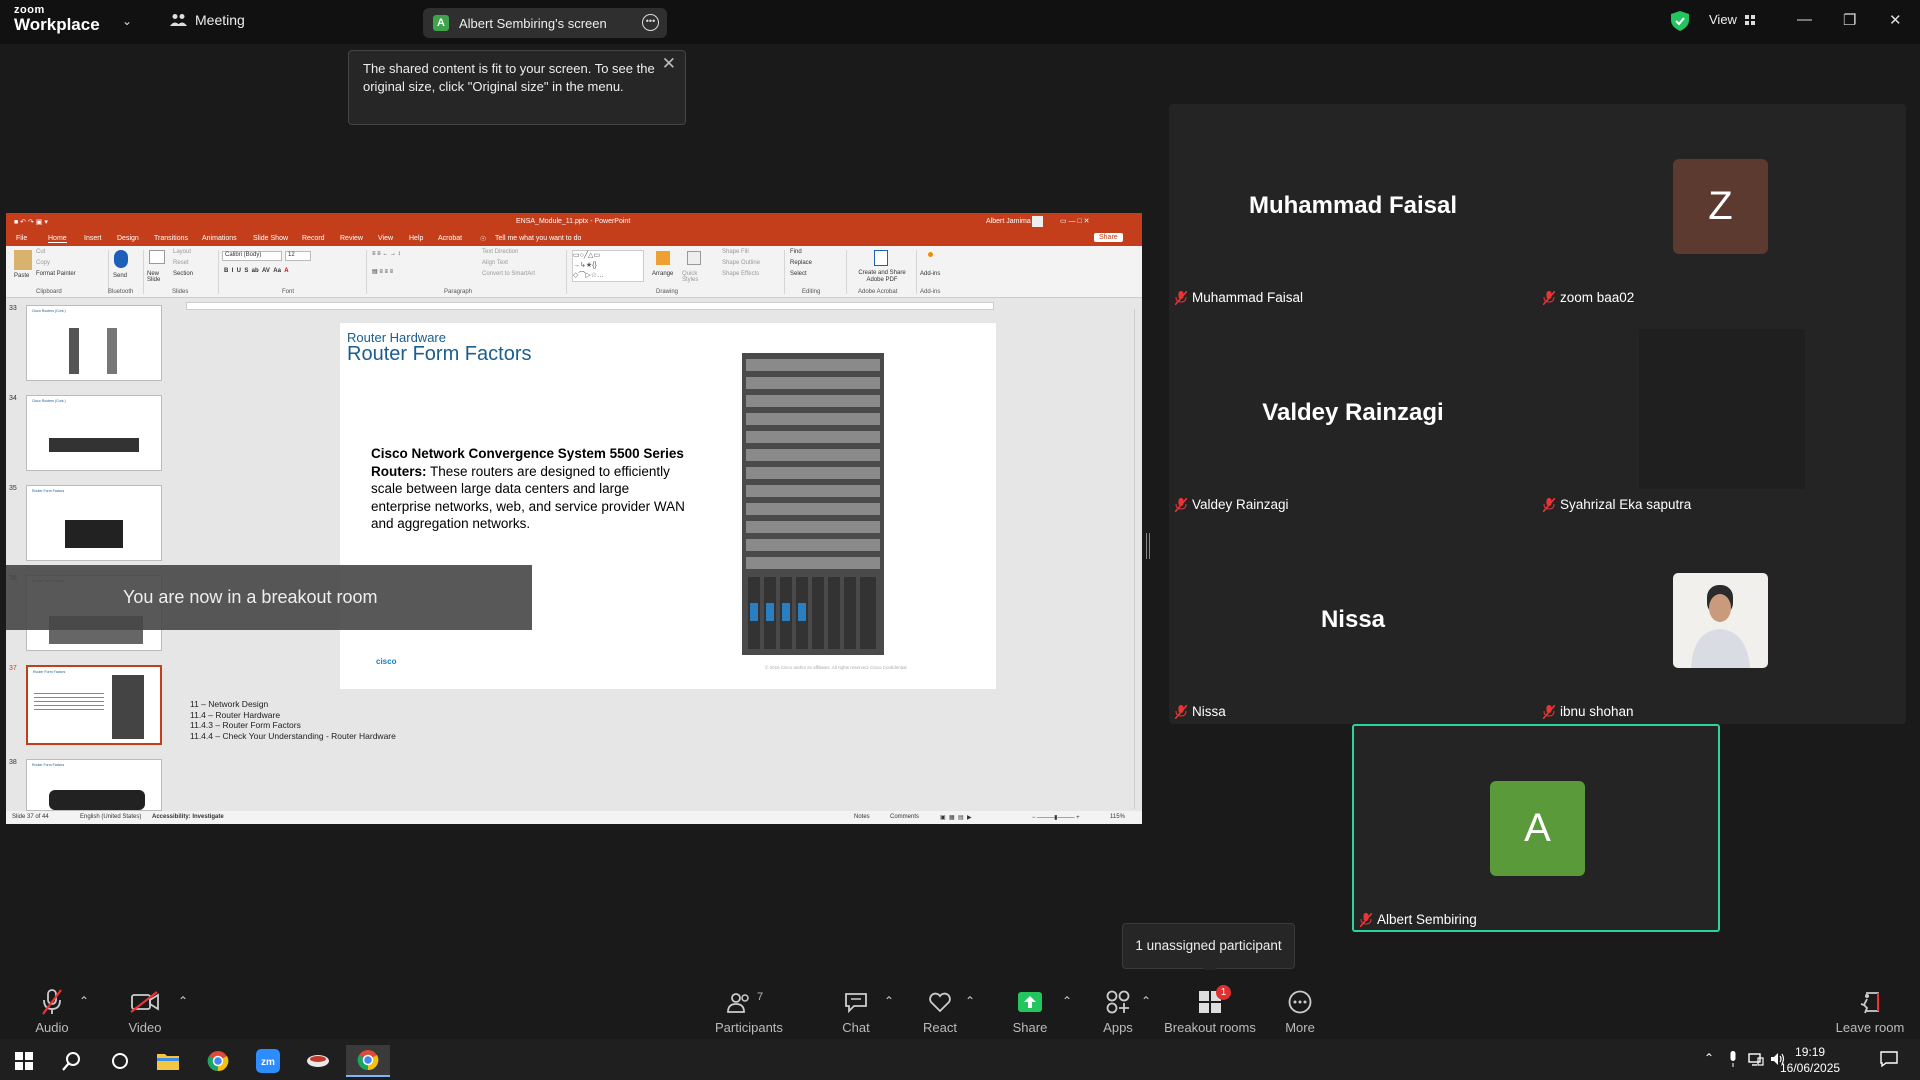 This screenshot has width=1920, height=1080. What do you see at coordinates (1810, 1060) in the screenshot?
I see `taskbar-clock: 19:19 16/06/2025` at bounding box center [1810, 1060].